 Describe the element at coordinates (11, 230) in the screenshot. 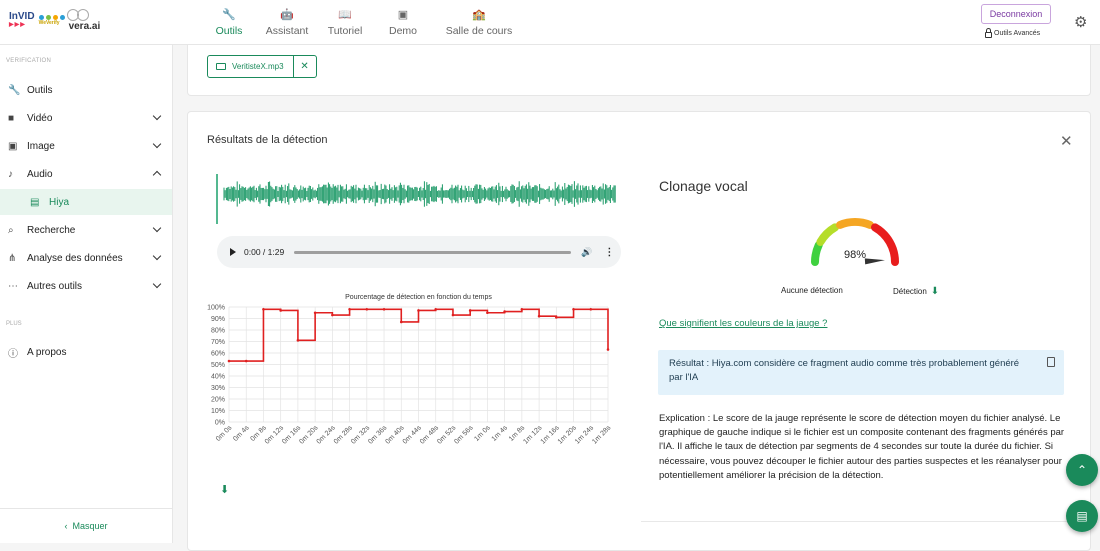

I see `search-icon: ⌕` at that location.